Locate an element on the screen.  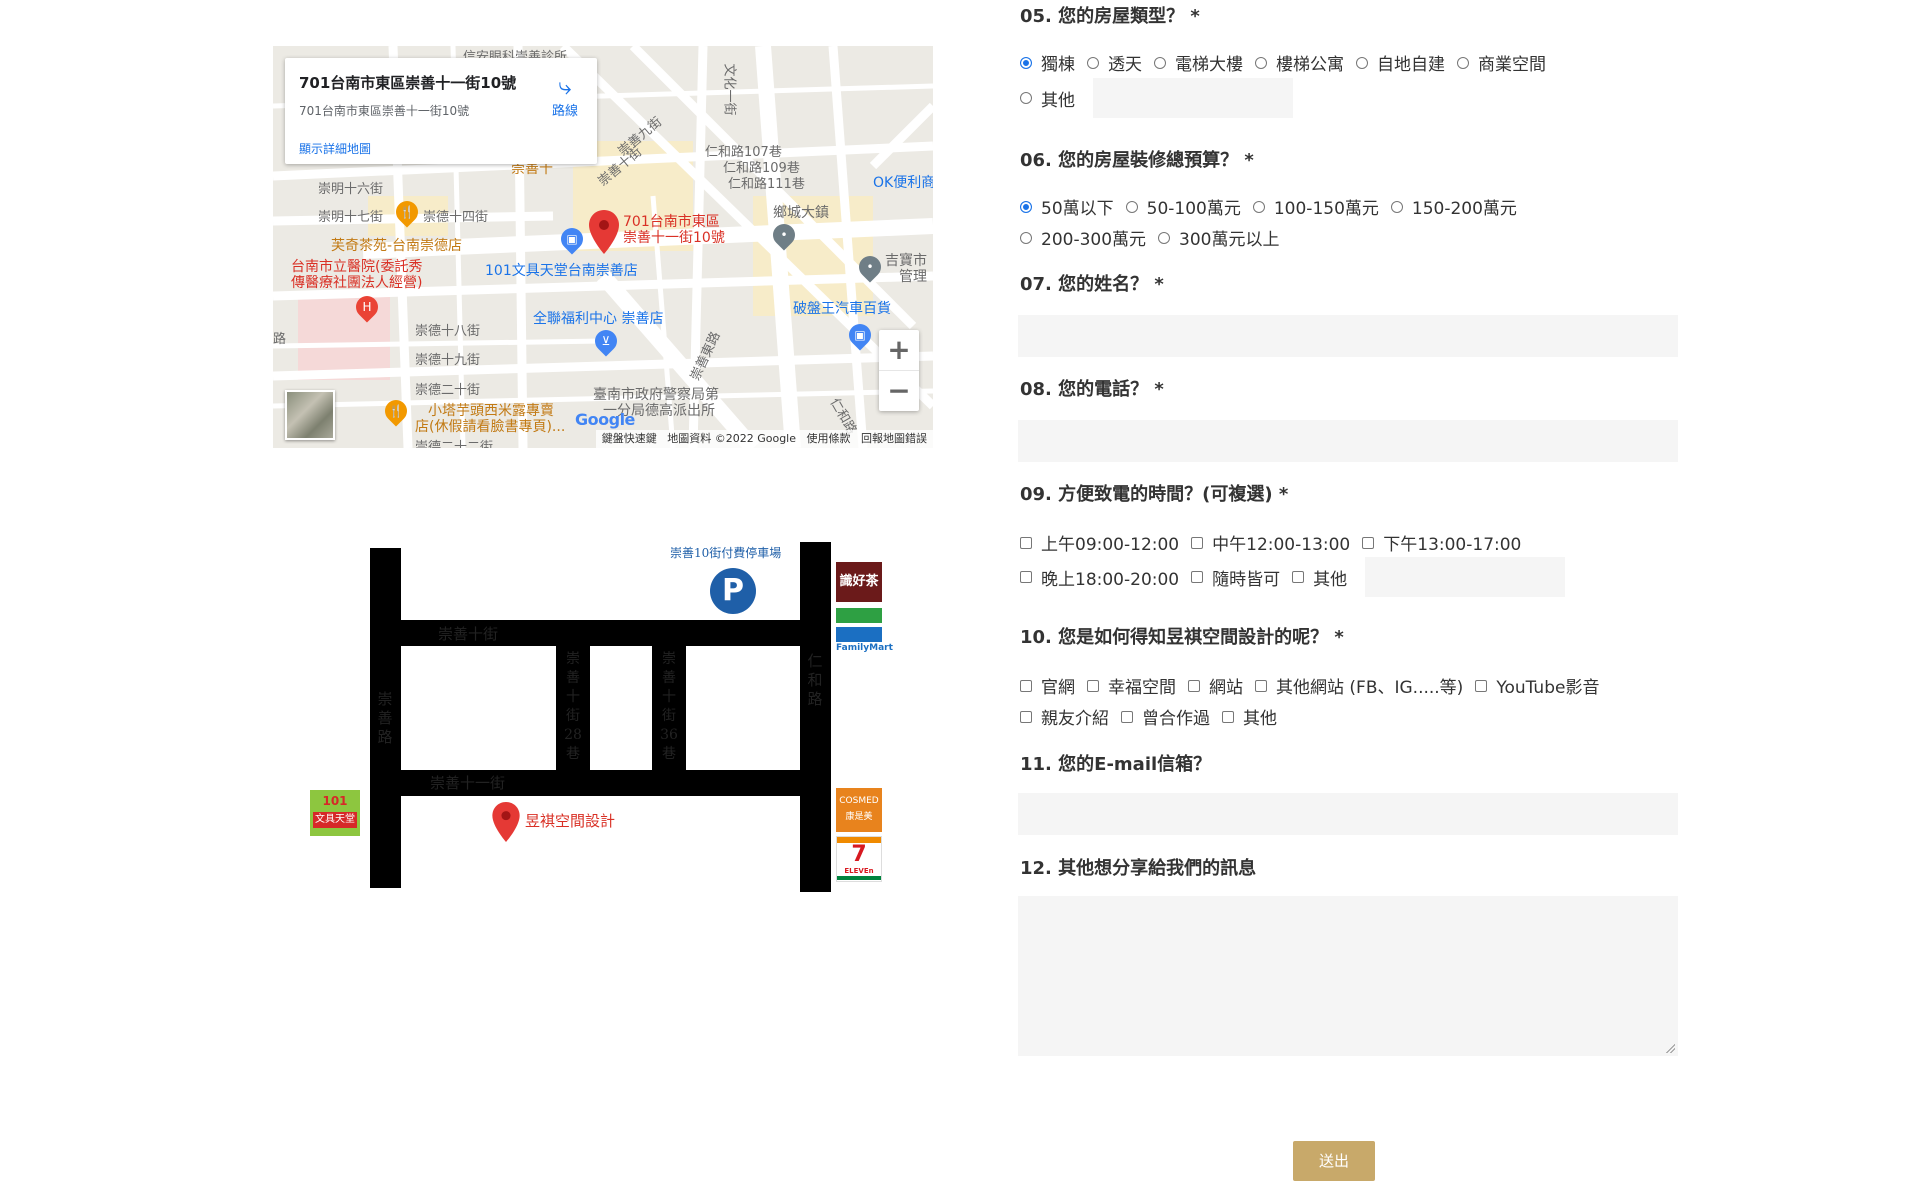
submit-button: 送出 is located at coordinates (1334, 1161).